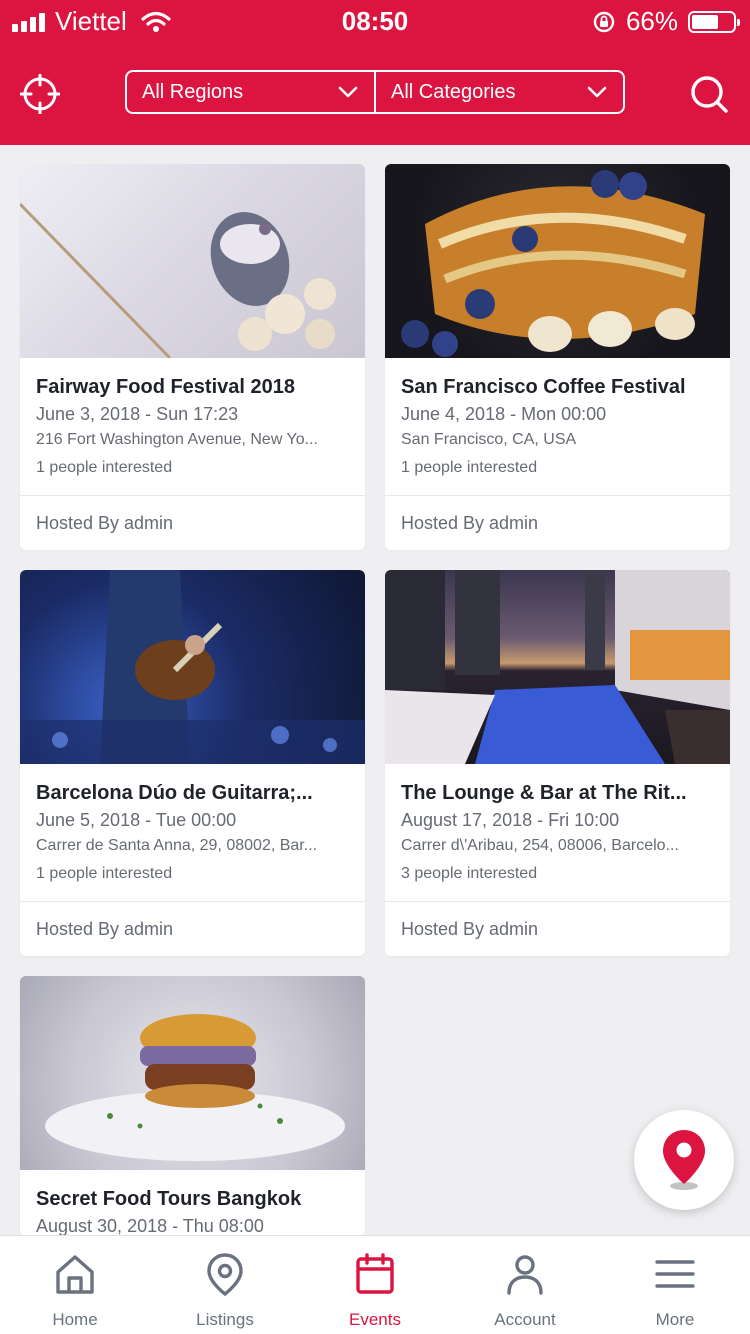 The image size is (750, 1334). What do you see at coordinates (675, 1274) in the screenshot?
I see `menu-icon` at bounding box center [675, 1274].